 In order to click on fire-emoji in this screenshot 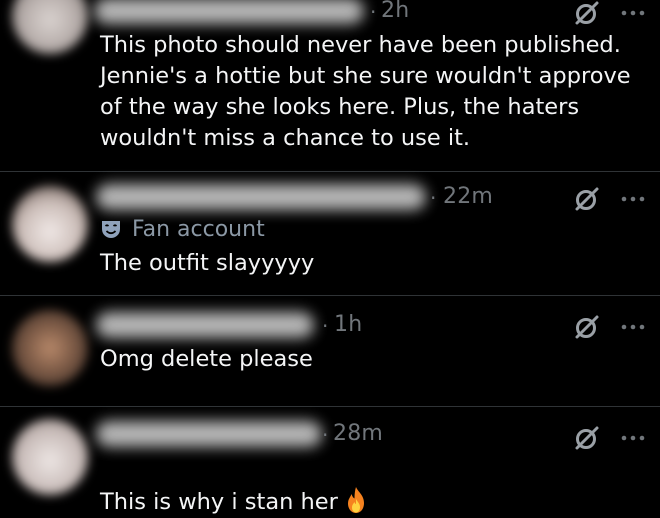, I will do `click(355, 500)`.